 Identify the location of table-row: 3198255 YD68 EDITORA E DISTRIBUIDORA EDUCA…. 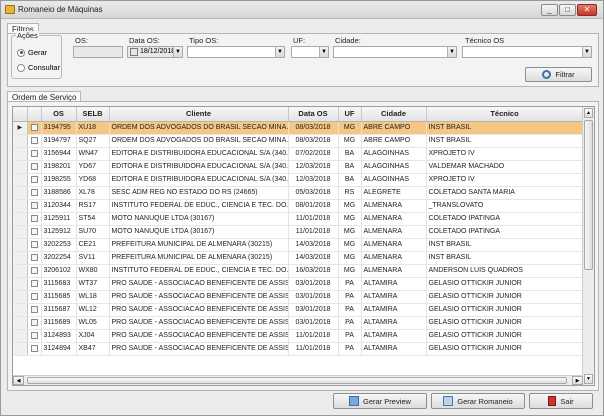
(298, 180).